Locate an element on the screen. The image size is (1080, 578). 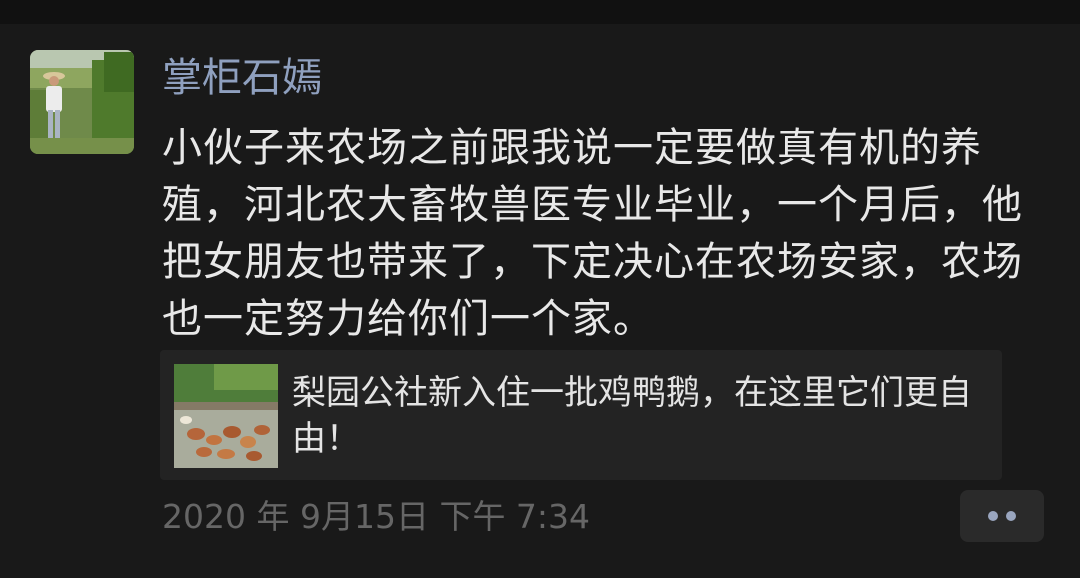
poultry-photo is located at coordinates (226, 416).